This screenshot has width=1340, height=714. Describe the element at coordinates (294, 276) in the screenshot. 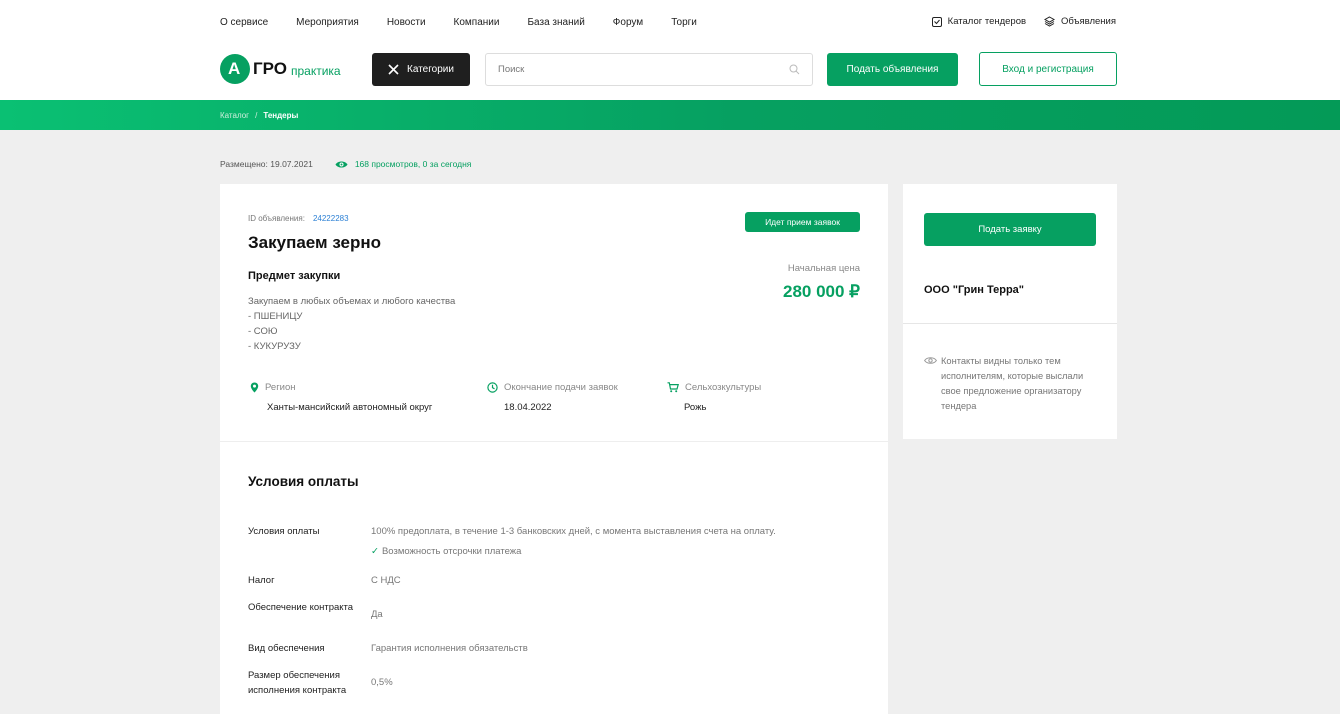

I see `subject-heading: Предмет закупки` at that location.